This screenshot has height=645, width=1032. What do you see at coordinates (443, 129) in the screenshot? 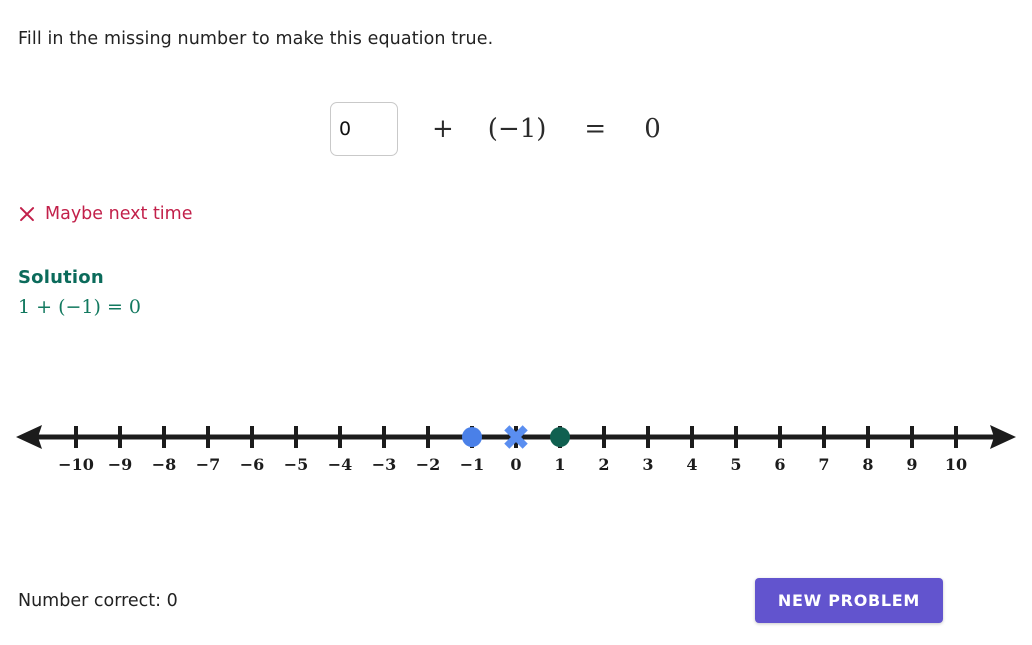
I see `equation-operator: +` at bounding box center [443, 129].